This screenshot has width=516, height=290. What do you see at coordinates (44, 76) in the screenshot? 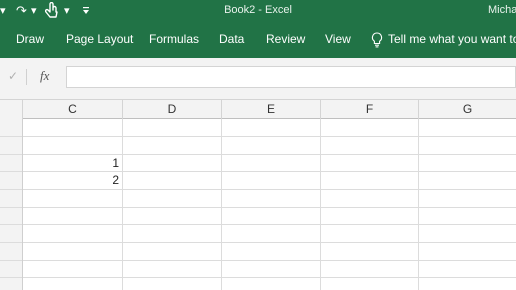
I see `insert-function-icon: fx` at bounding box center [44, 76].